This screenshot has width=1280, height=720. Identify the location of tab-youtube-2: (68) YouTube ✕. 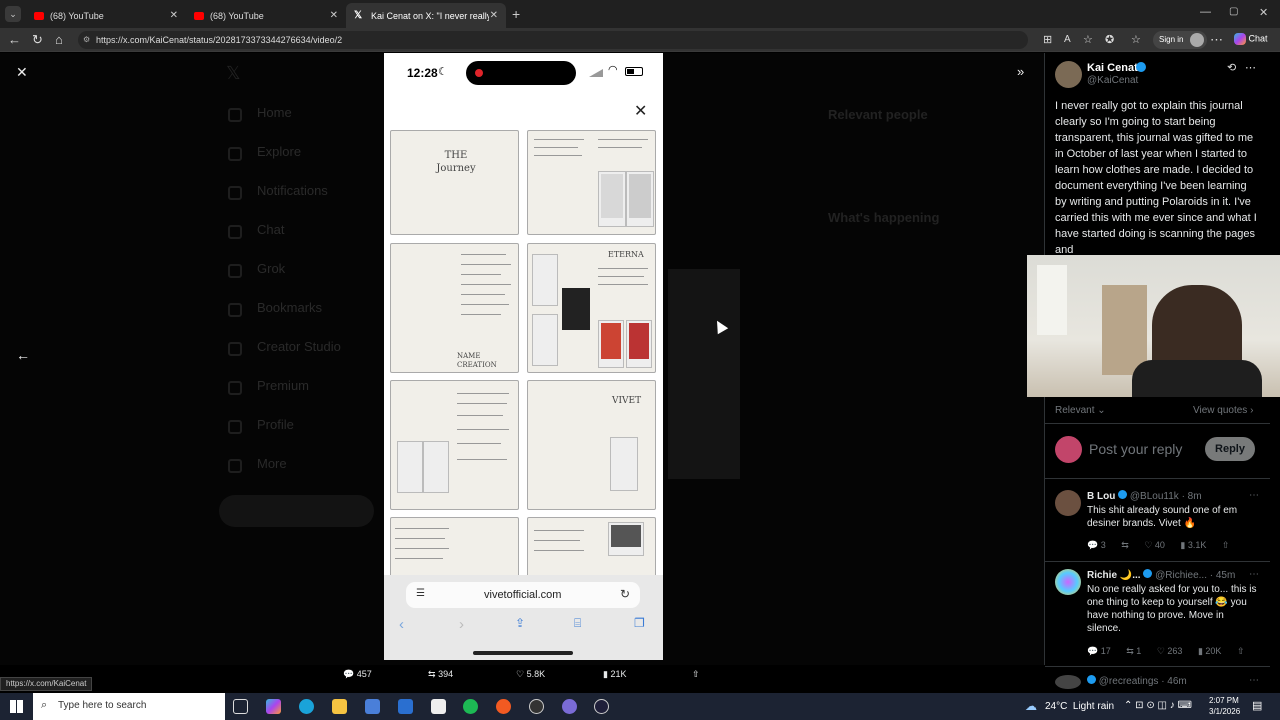
(266, 15).